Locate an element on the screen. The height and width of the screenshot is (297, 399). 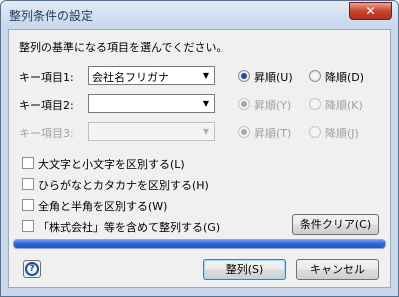
key1-ascending-radio is located at coordinates (244, 76).